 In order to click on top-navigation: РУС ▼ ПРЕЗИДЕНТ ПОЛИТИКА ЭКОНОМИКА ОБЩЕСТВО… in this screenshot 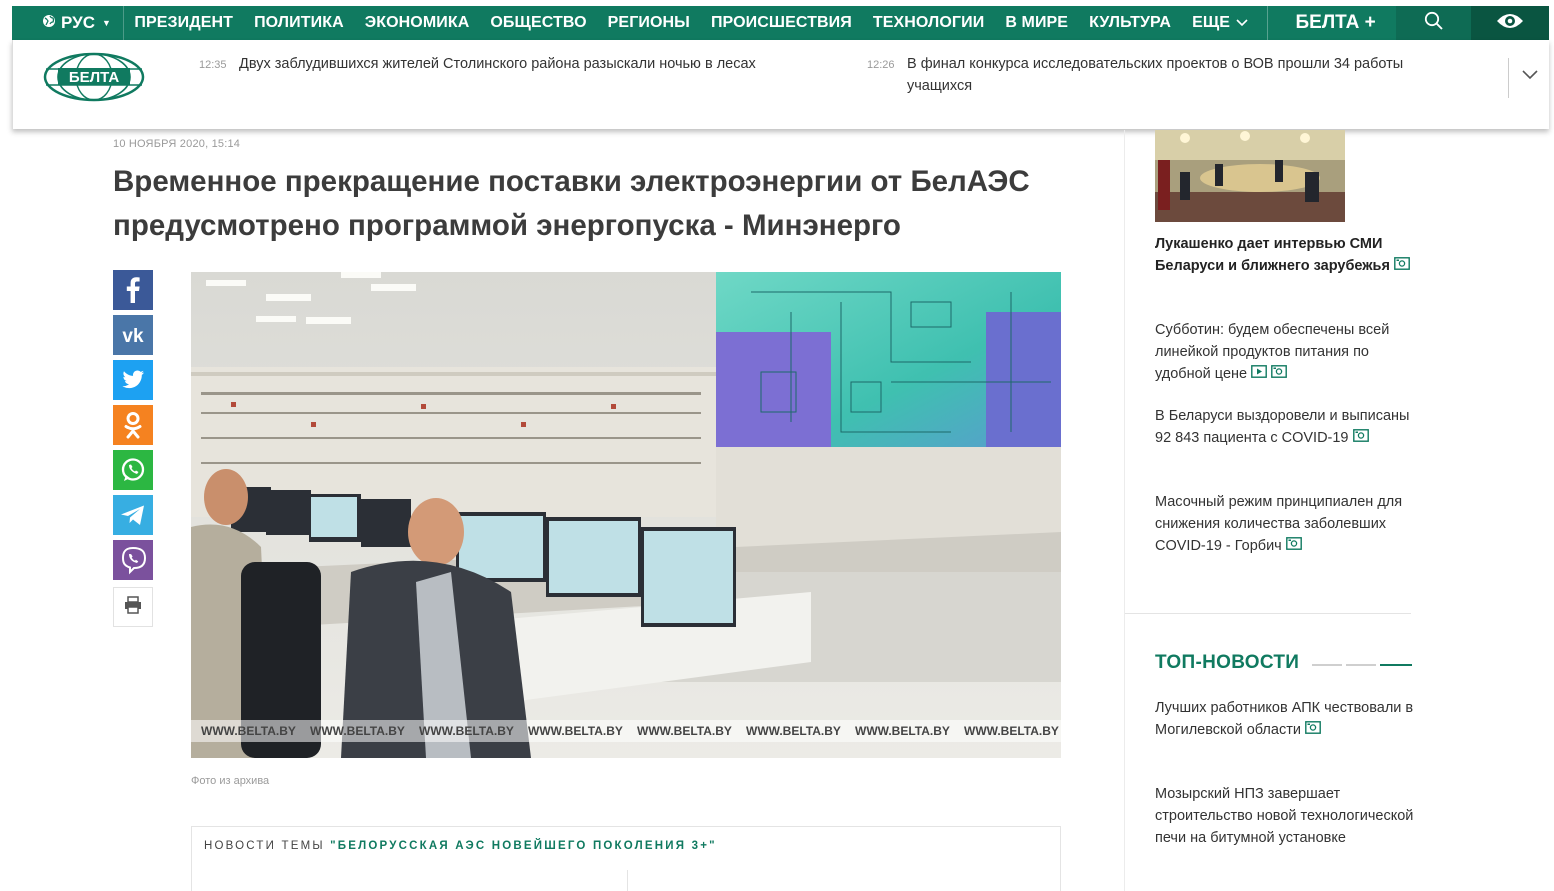, I will do `click(780, 23)`.